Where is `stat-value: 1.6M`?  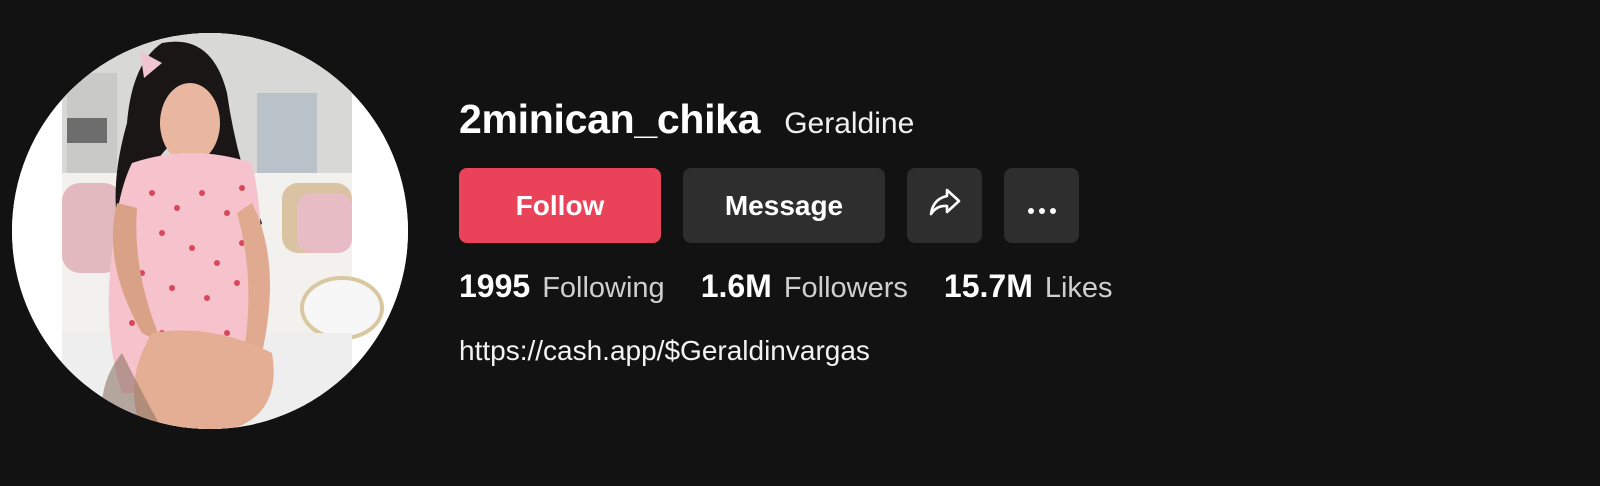 stat-value: 1.6M is located at coordinates (736, 286).